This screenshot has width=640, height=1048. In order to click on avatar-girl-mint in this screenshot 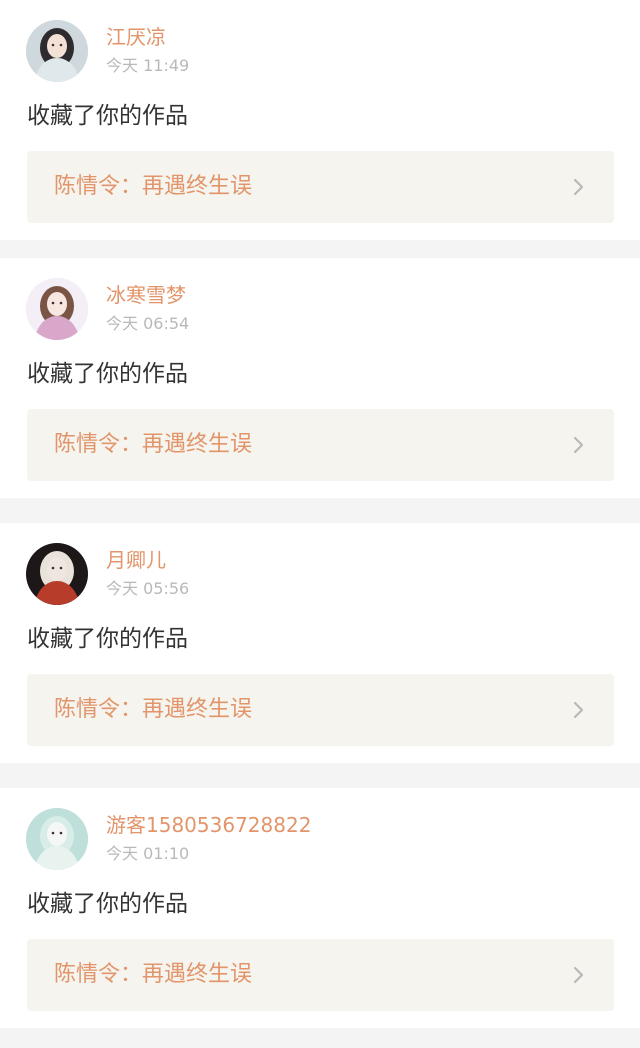, I will do `click(57, 839)`.